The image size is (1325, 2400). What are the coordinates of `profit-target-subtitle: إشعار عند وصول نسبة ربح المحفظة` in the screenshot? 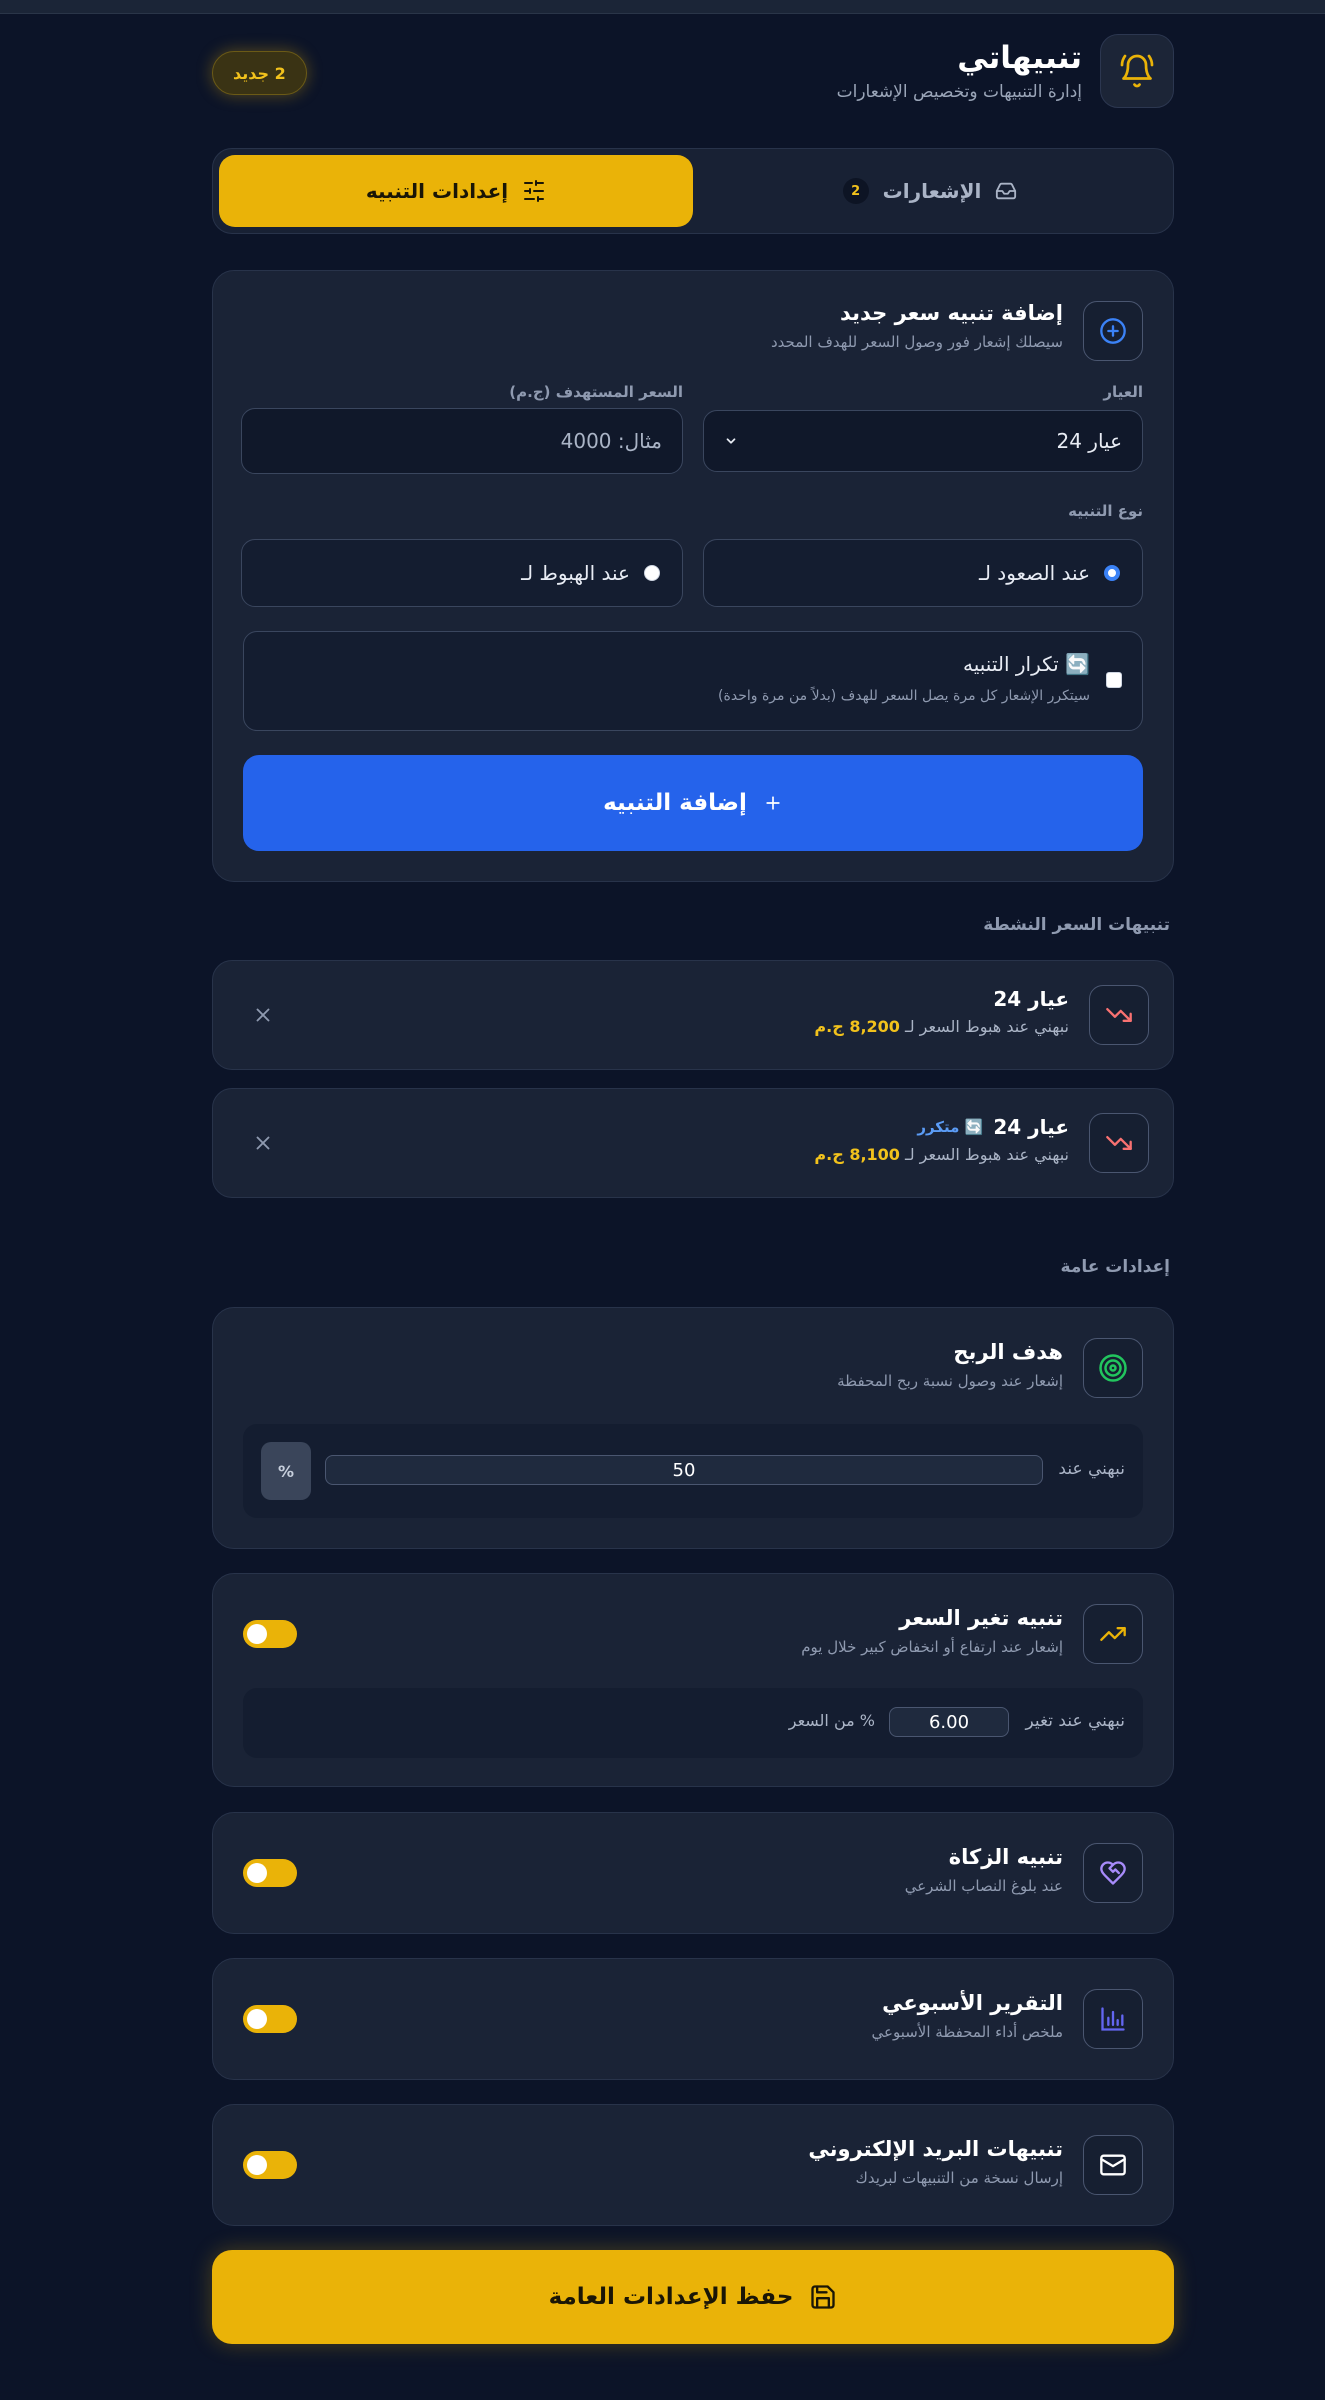 It's located at (950, 1381).